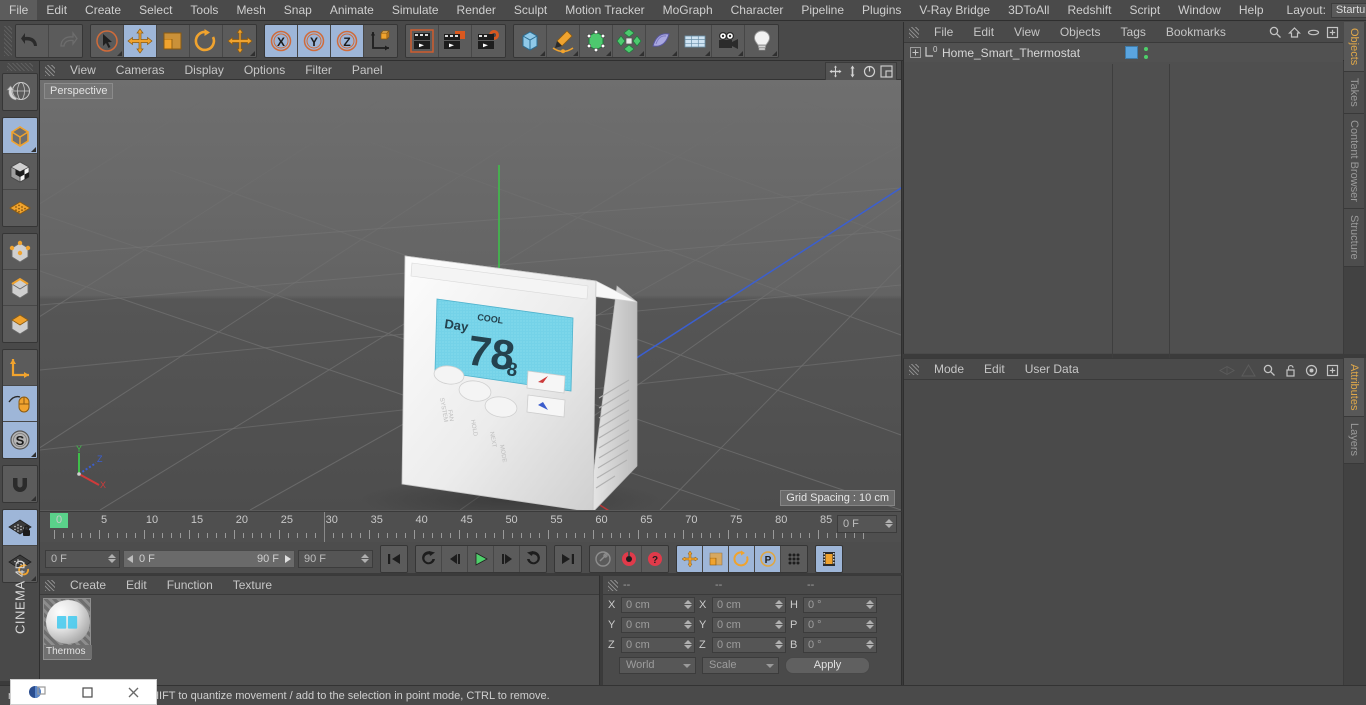  Describe the element at coordinates (19, 208) in the screenshot. I see `texture-axis-icon` at that location.